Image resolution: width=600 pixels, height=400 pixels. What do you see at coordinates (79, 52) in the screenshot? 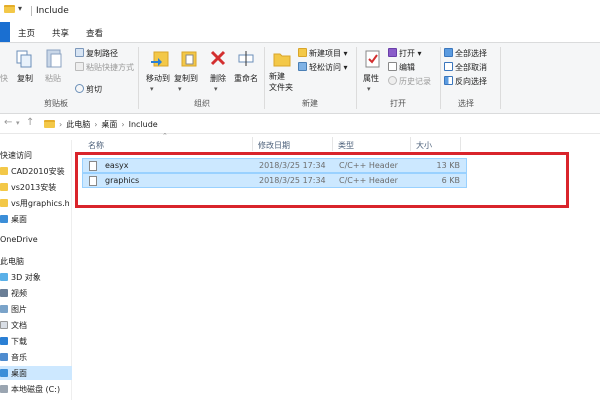
I see `copy-path-icon` at bounding box center [79, 52].